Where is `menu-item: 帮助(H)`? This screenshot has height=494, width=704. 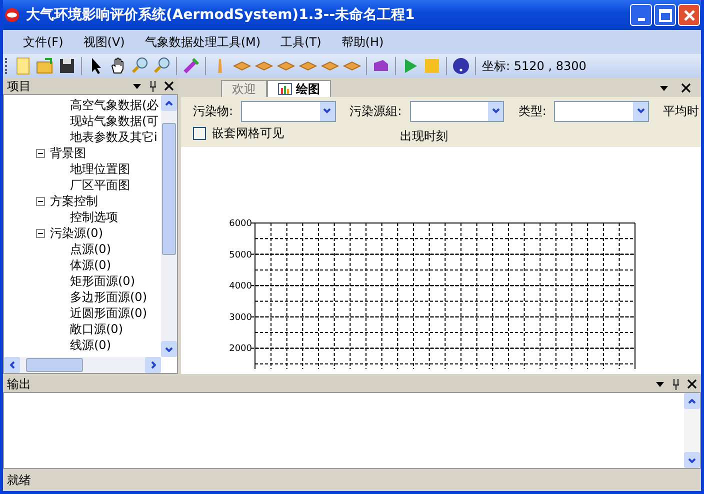
menu-item: 帮助(H) is located at coordinates (362, 42).